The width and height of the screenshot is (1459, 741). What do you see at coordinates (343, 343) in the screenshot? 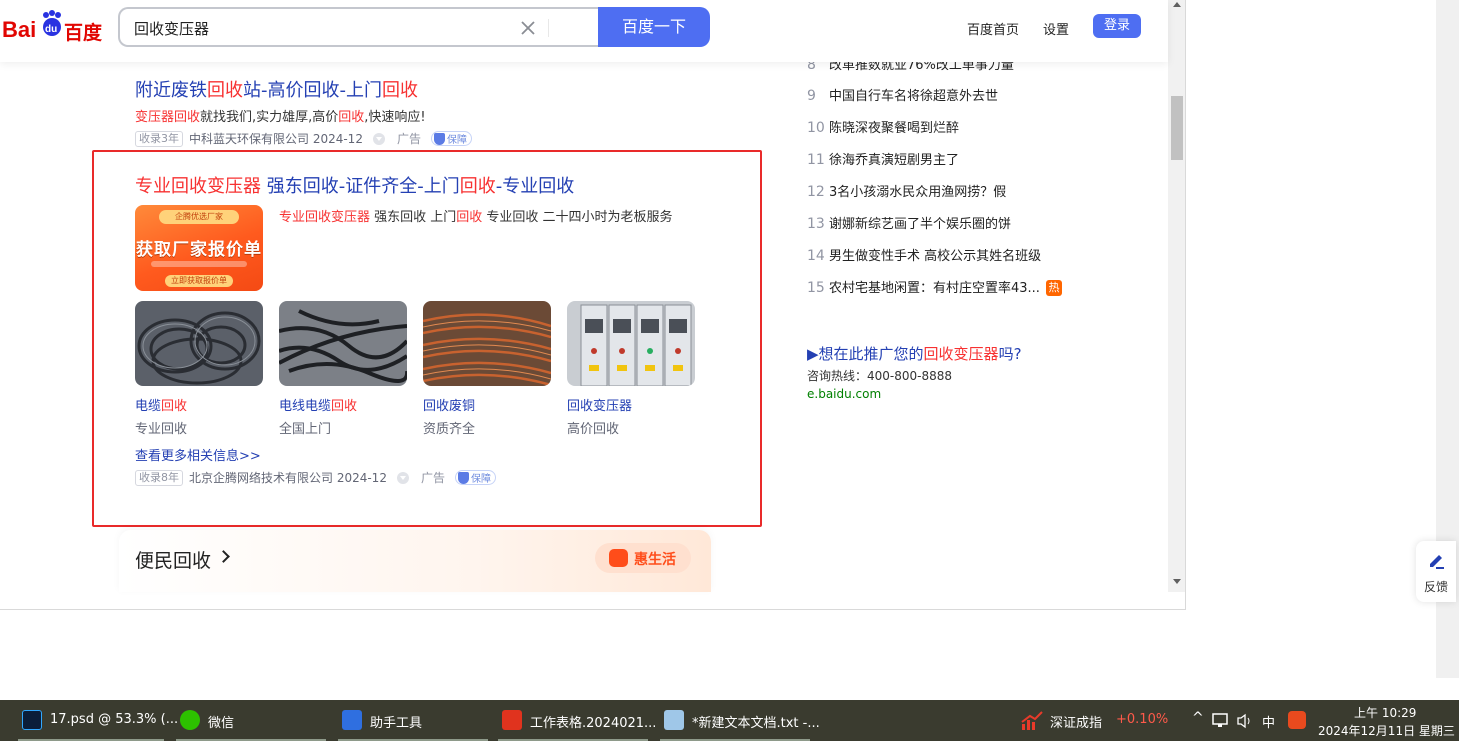
I see `wire-cable-photo` at bounding box center [343, 343].